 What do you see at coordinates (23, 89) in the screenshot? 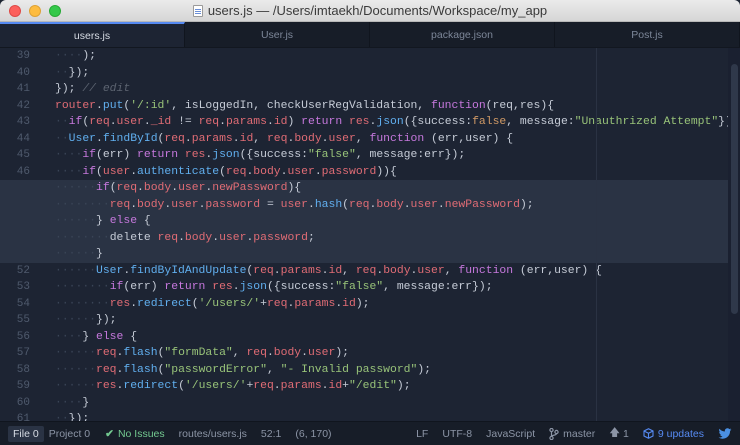
I see `line-number: 41` at bounding box center [23, 89].